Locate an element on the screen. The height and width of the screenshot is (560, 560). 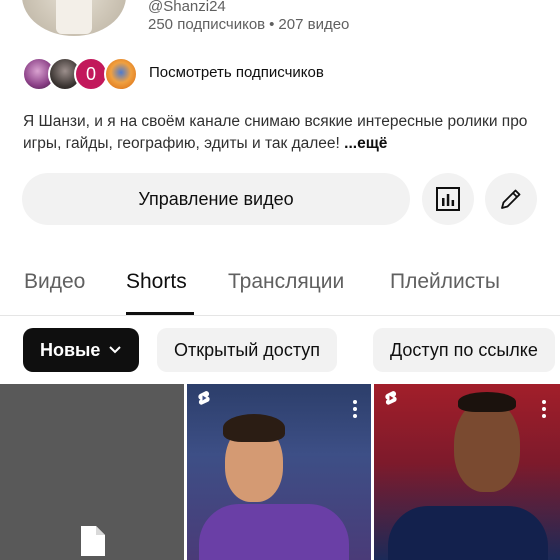
chip-public: Открытый доступ is located at coordinates (247, 350).